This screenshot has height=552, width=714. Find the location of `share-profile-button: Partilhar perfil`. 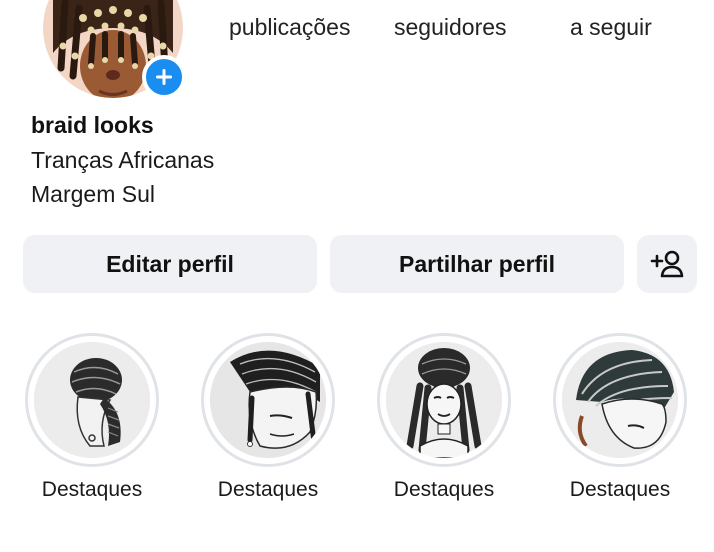

share-profile-button: Partilhar perfil is located at coordinates (477, 264).